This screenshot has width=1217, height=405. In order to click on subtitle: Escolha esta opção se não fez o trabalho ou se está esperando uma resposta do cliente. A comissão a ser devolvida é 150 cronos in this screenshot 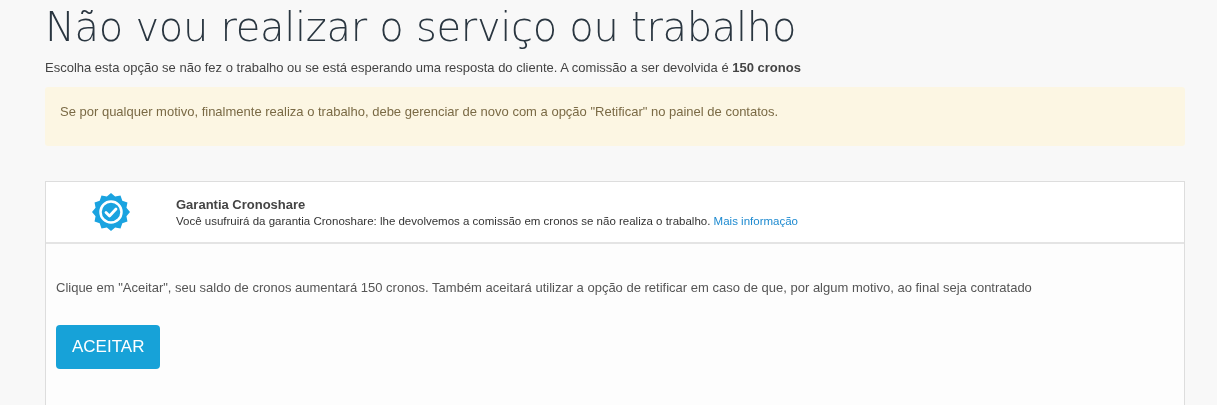, I will do `click(423, 67)`.